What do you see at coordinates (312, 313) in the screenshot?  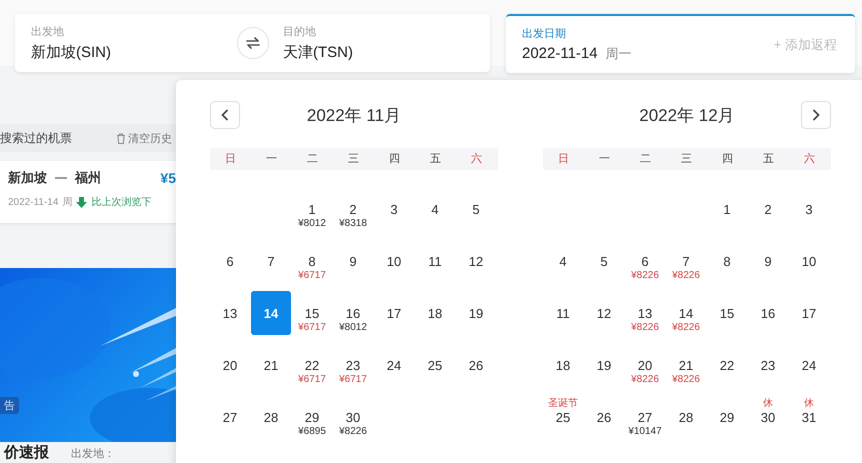 I see `calendar-day: 15 ¥6717` at bounding box center [312, 313].